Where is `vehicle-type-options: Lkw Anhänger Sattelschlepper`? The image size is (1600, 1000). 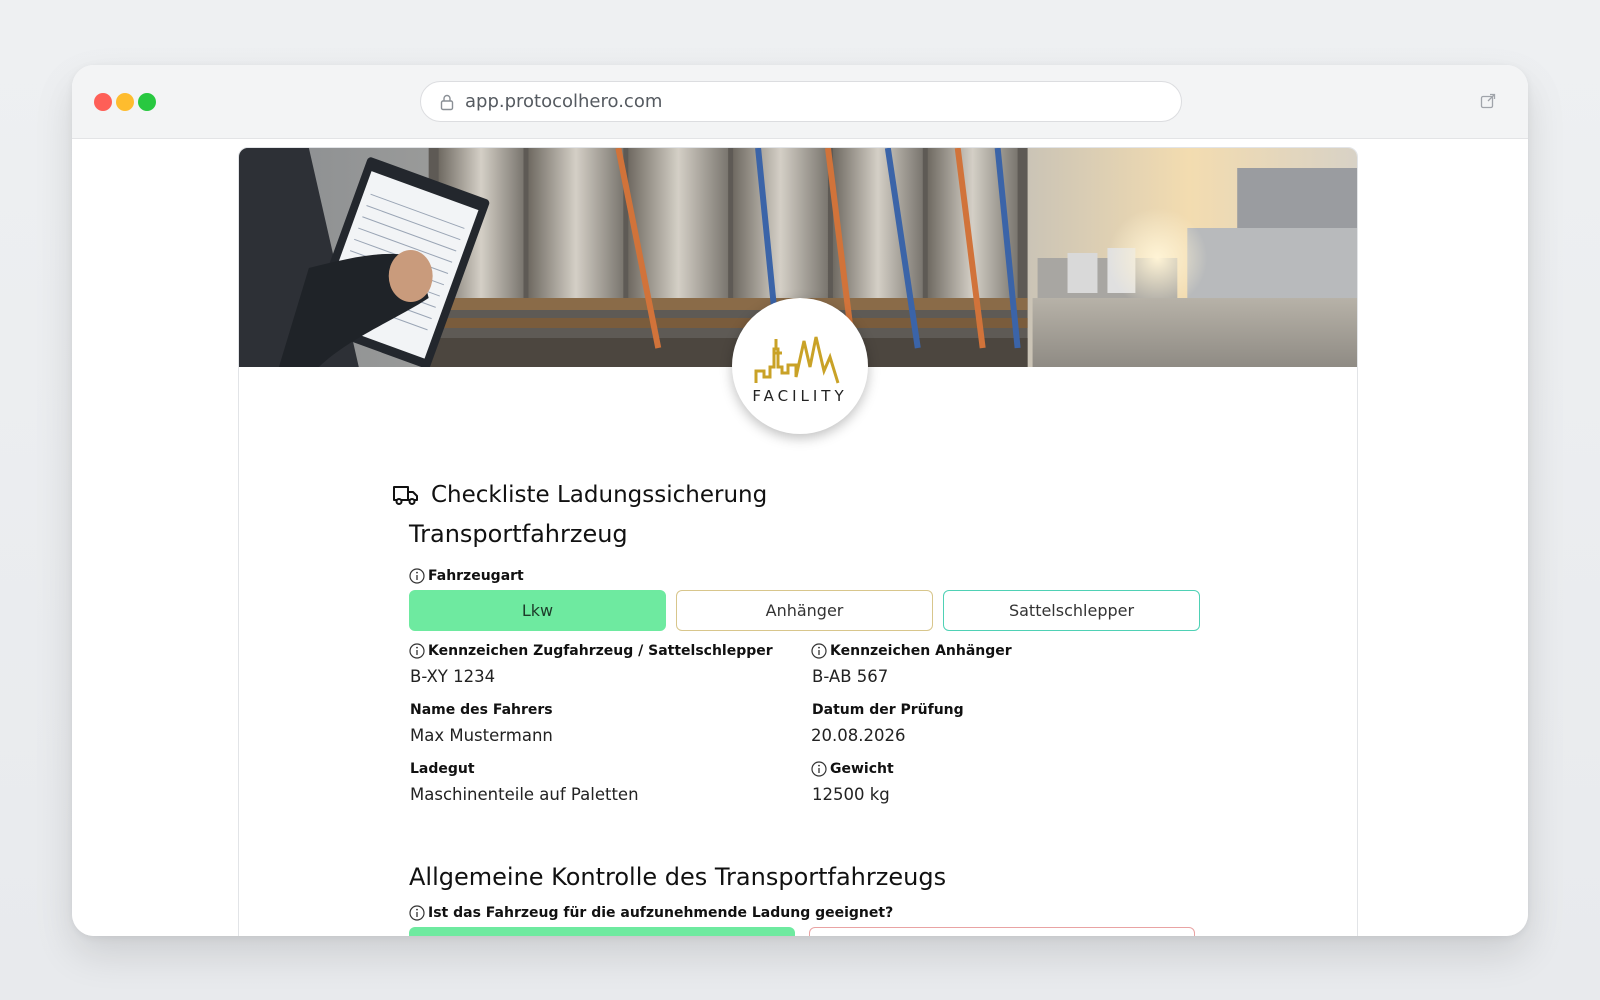 vehicle-type-options: Lkw Anhänger Sattelschlepper is located at coordinates (805, 610).